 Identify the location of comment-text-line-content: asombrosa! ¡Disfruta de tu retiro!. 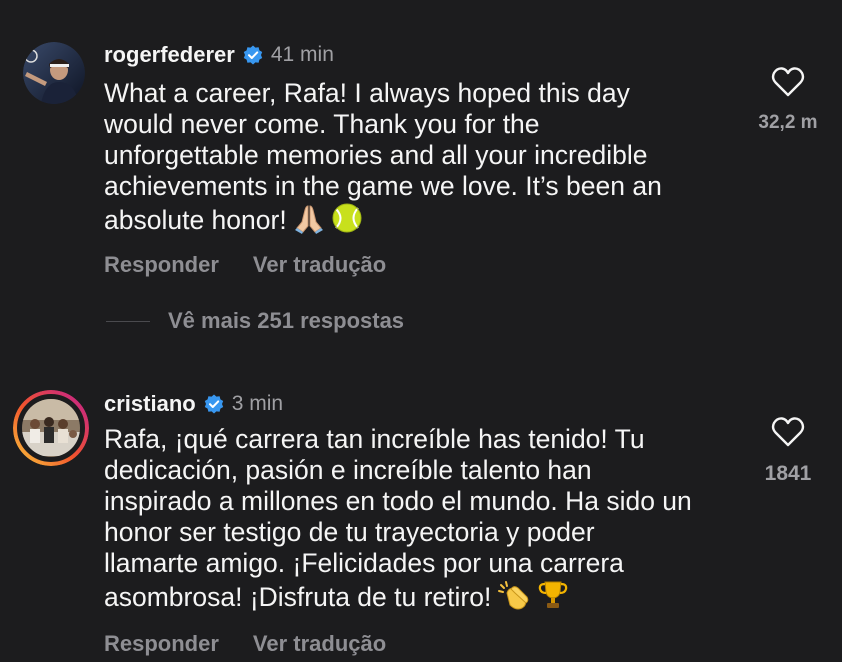
(298, 597).